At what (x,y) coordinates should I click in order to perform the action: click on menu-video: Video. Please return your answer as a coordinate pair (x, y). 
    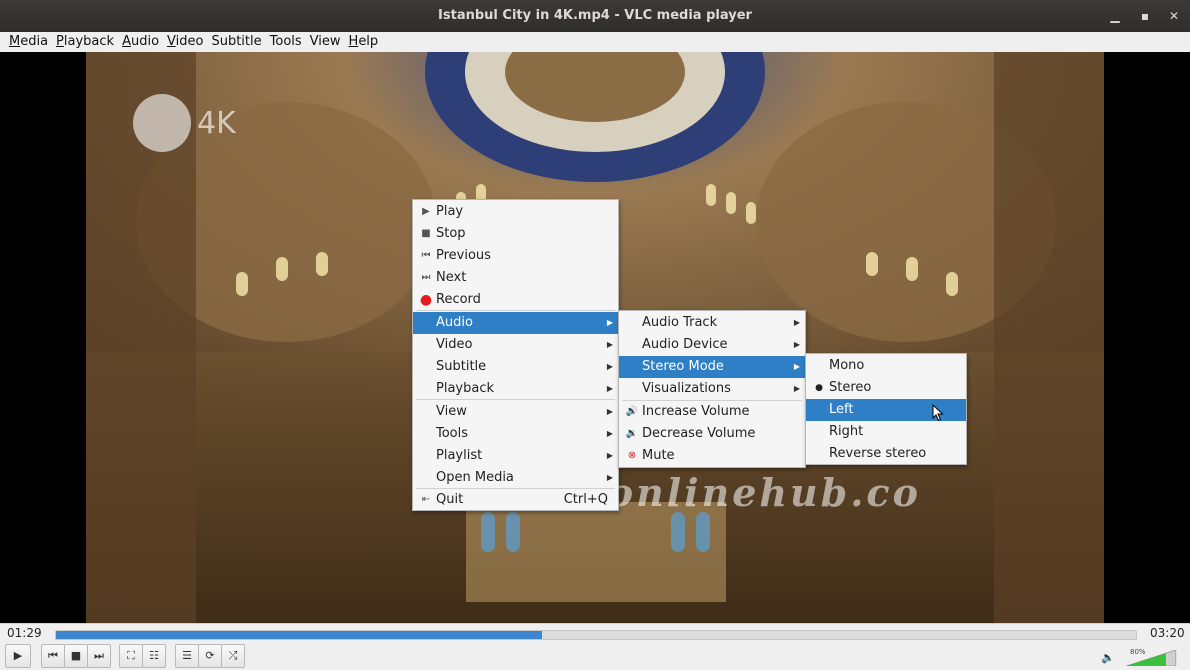
    Looking at the image, I should click on (185, 42).